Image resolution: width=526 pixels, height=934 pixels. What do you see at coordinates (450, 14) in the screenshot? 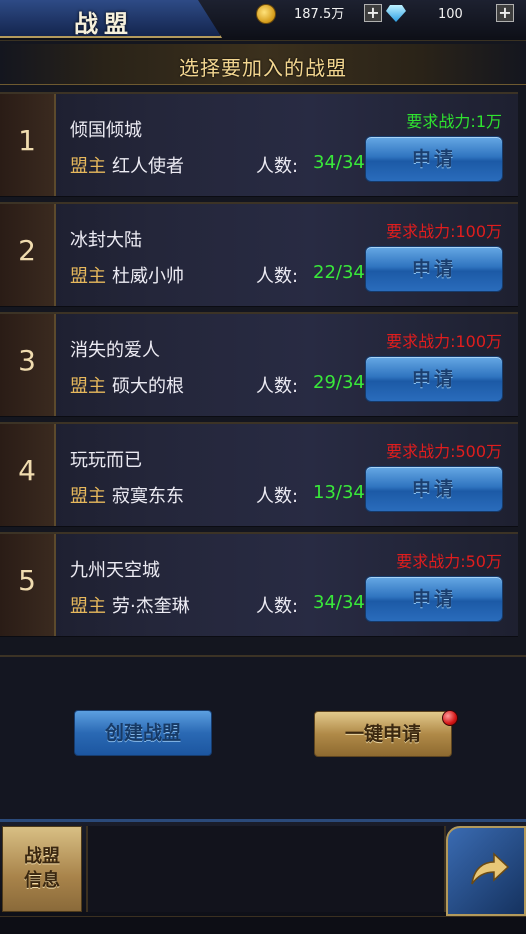
I see `gem-amount: 100` at bounding box center [450, 14].